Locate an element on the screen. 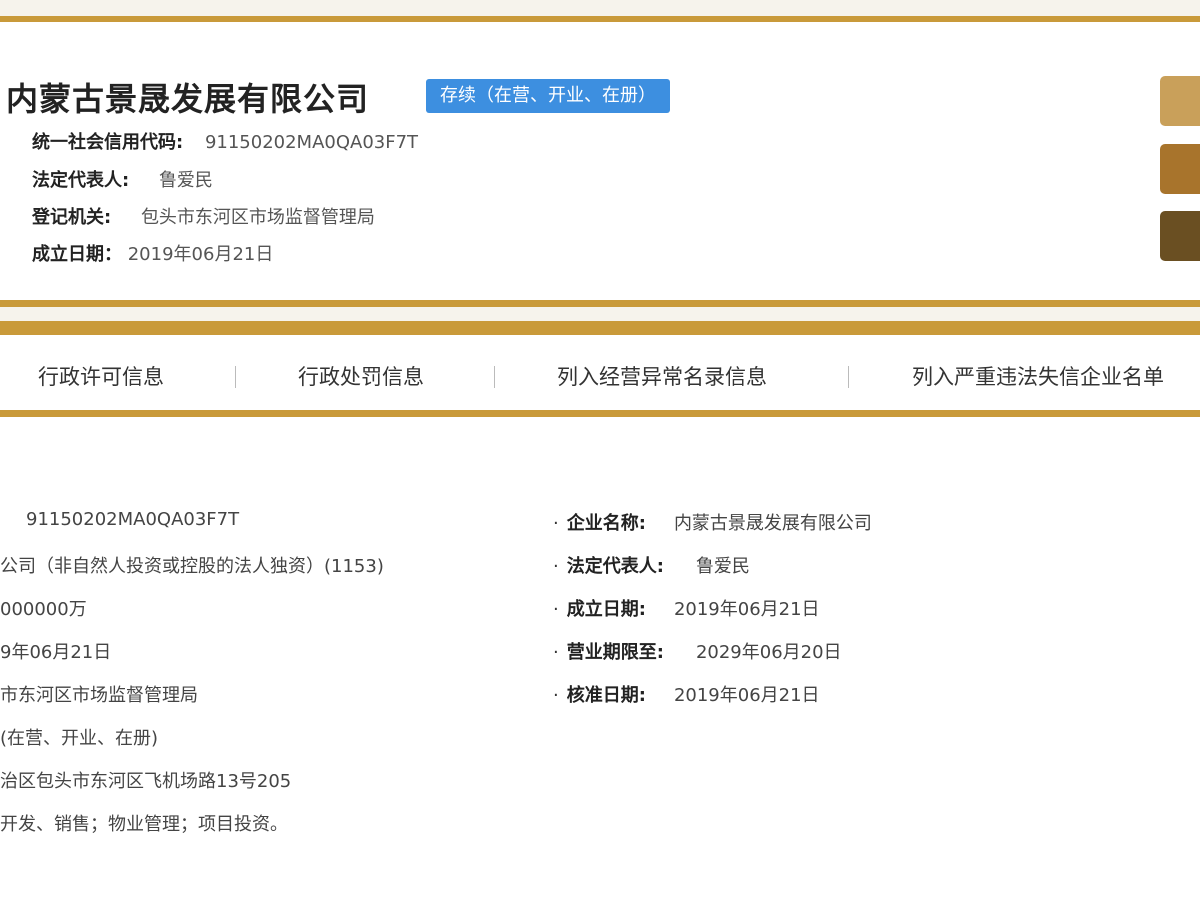  detail-approval-row: · 核准日期: 2019年06月21日 is located at coordinates (686, 694).